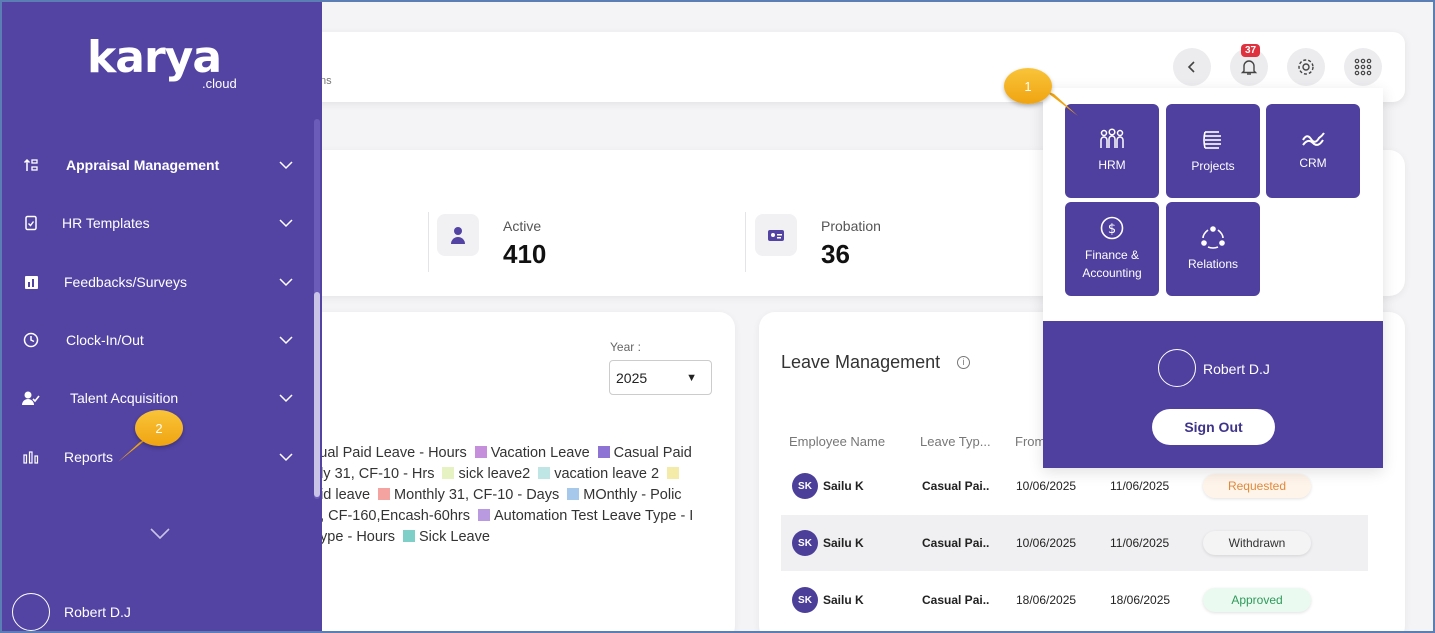 This screenshot has width=1435, height=633. What do you see at coordinates (1213, 151) in the screenshot?
I see `app-tile-projects: Projects` at bounding box center [1213, 151].